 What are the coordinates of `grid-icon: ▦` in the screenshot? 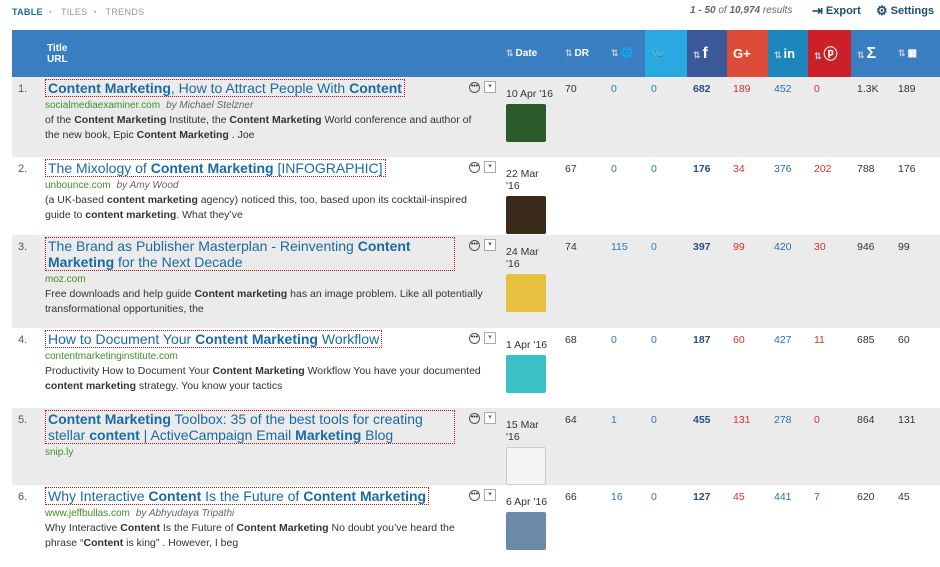 It's located at (912, 53).